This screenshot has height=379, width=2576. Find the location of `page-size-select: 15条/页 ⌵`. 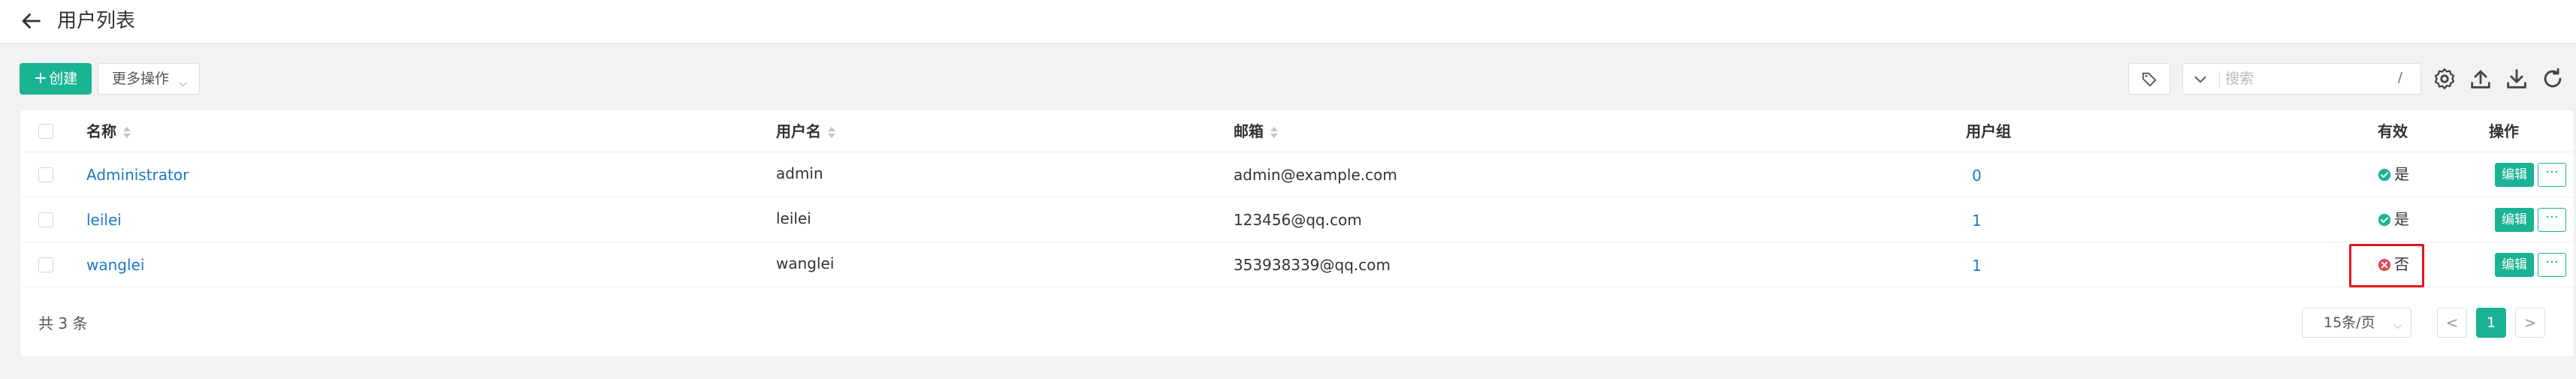

page-size-select: 15条/页 ⌵ is located at coordinates (2356, 323).